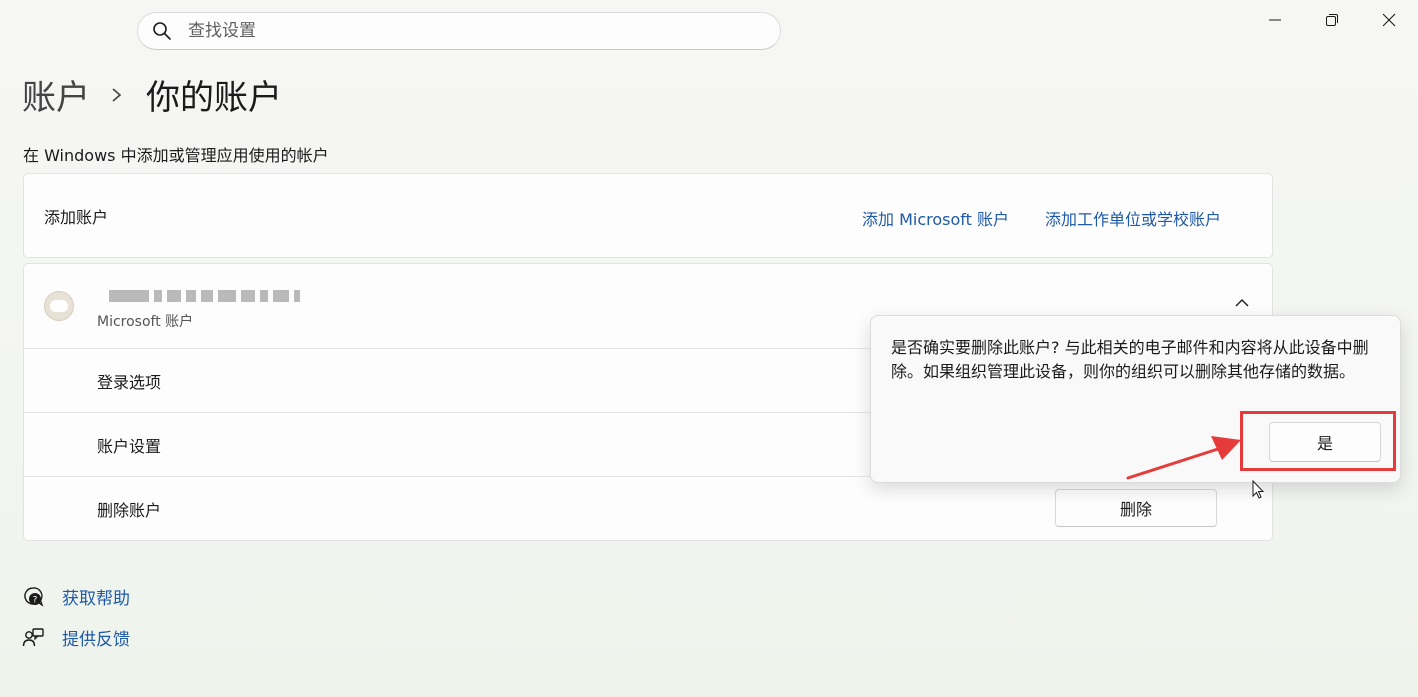 The width and height of the screenshot is (1418, 697). I want to click on restore-button, so click(1332, 20).